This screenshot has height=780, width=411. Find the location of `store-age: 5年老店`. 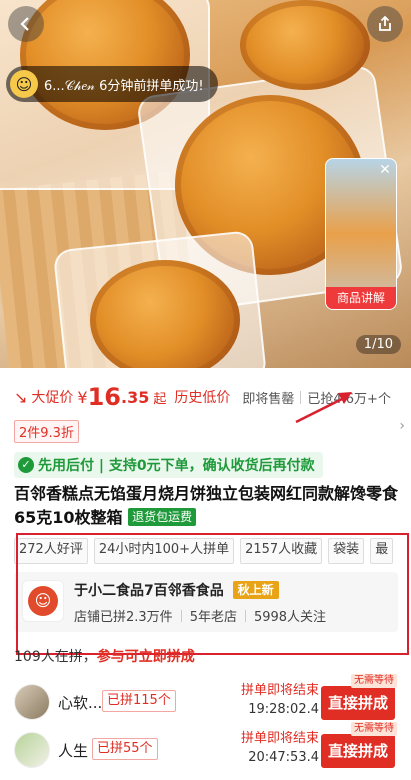

store-age: 5年老店 is located at coordinates (213, 617).